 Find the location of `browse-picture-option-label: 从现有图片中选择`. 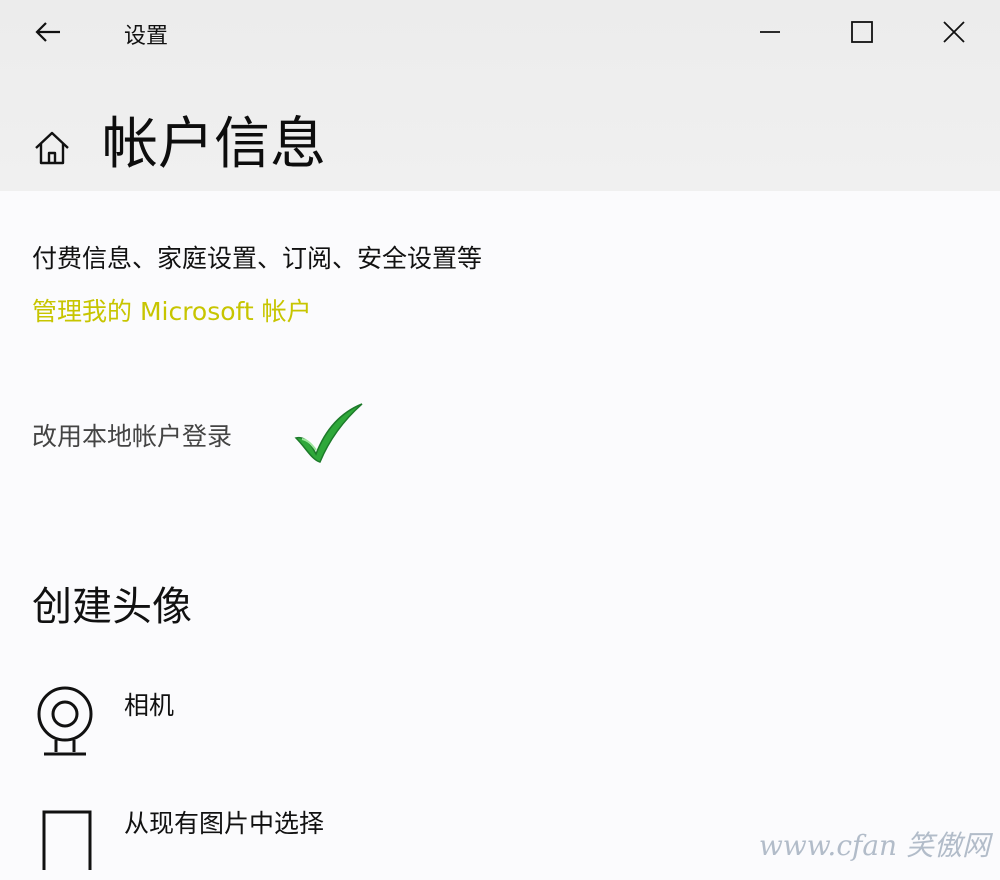

browse-picture-option-label: 从现有图片中选择 is located at coordinates (224, 823).